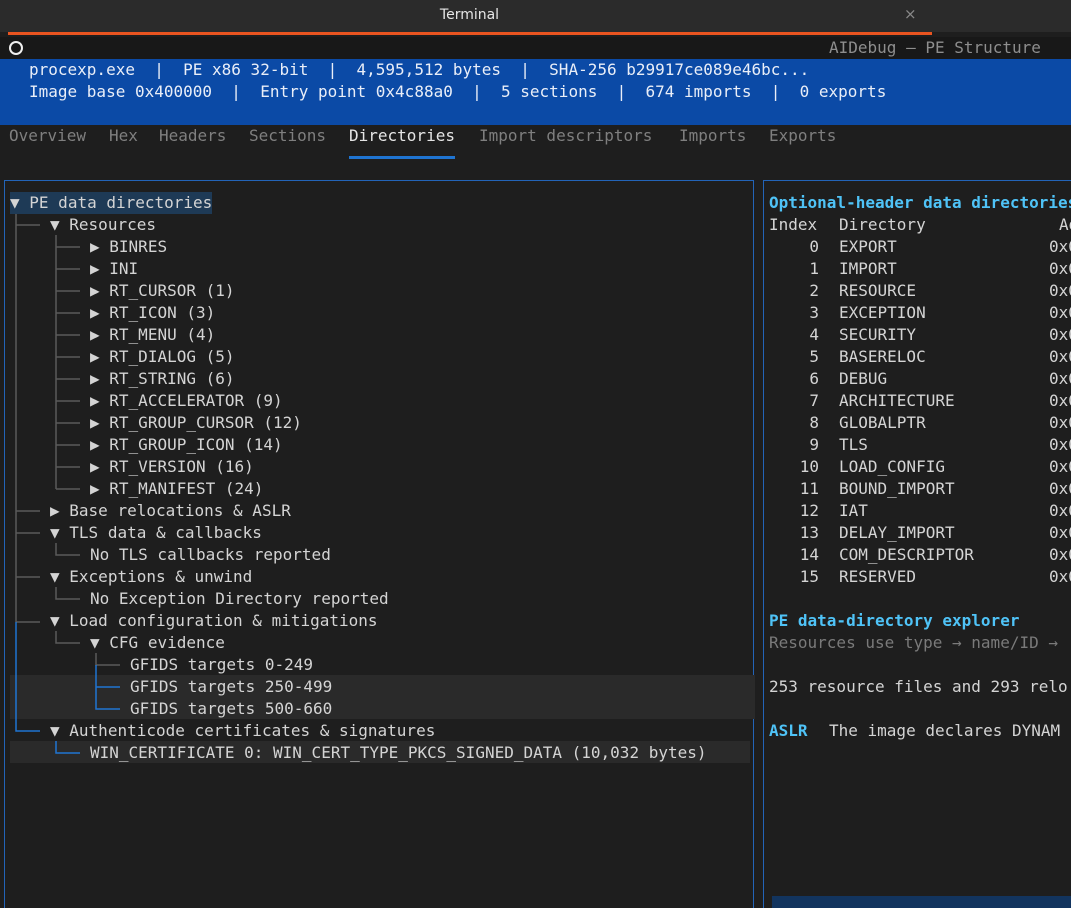  I want to click on tree-node-resource-type: ▶ RT_CURSOR (1), so click(162, 291).